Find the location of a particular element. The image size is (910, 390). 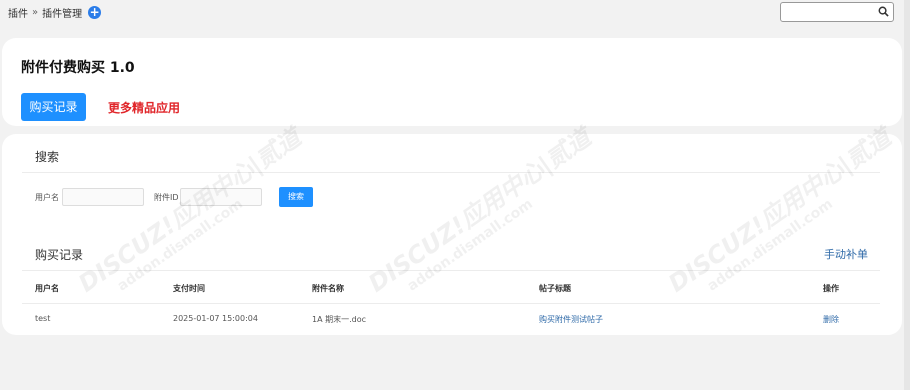

cell-pay-time: 2025-01-07 15:00:04 is located at coordinates (215, 318).